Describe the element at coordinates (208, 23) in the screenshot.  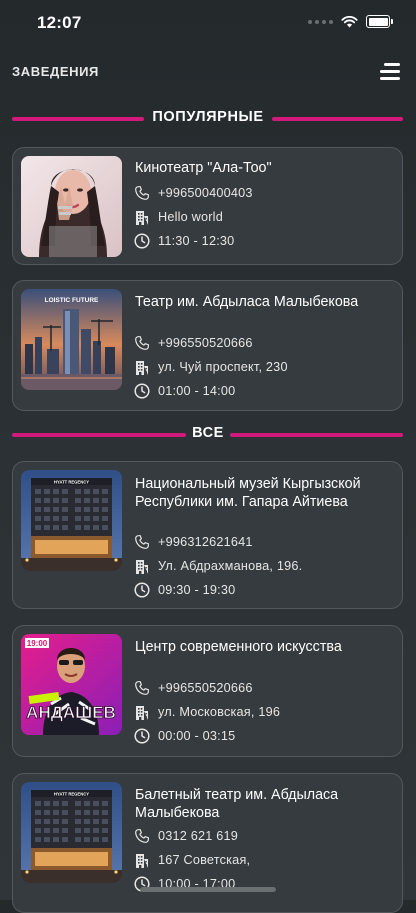
I see `status-bar: 12:07` at that location.